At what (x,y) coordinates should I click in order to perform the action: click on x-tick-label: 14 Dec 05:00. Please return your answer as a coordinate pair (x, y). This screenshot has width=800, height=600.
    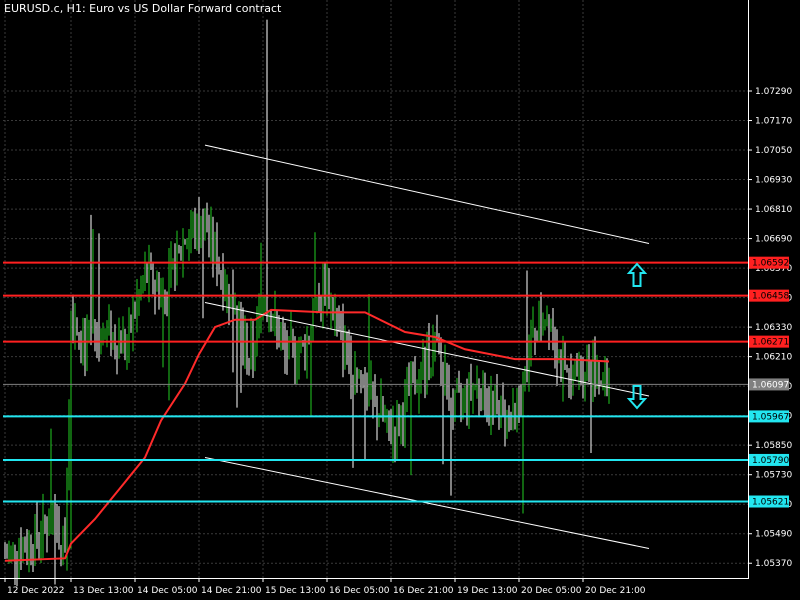
    Looking at the image, I should click on (167, 591).